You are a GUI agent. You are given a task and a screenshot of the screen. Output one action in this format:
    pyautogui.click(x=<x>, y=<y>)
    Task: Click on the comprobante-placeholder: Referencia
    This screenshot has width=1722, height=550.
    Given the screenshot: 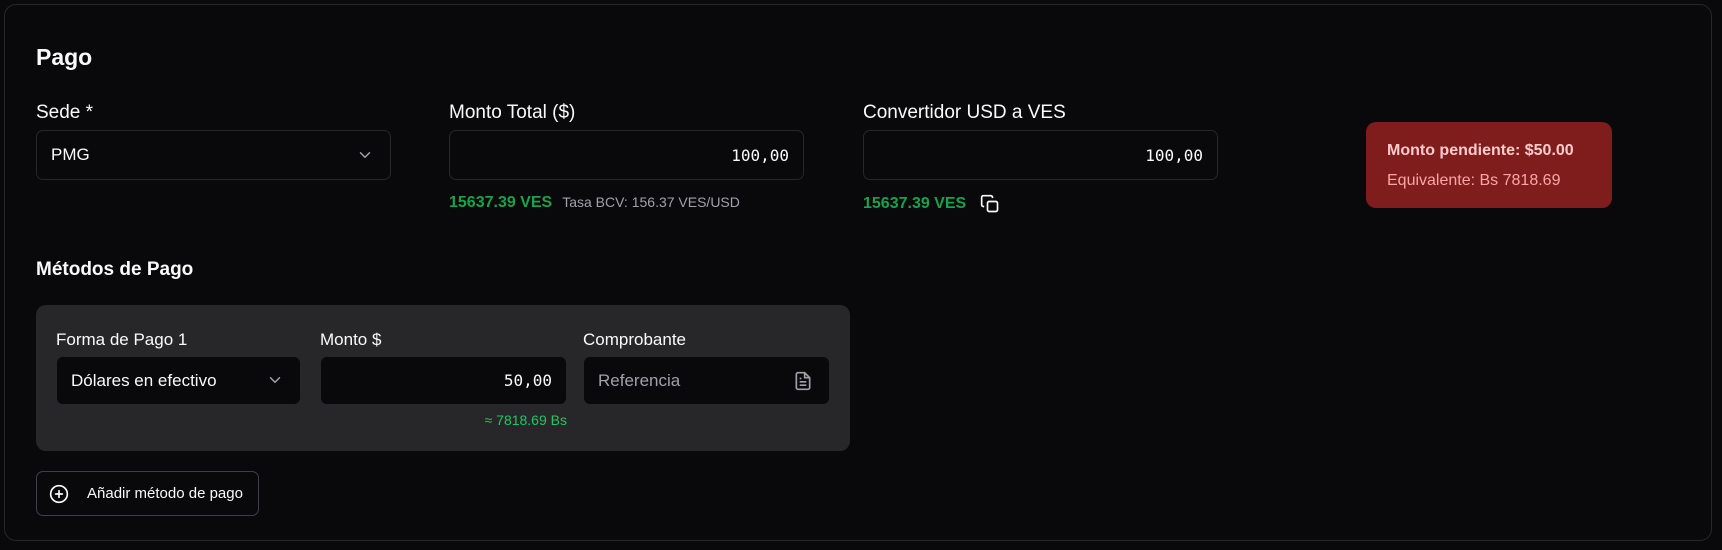 What is the action you would take?
    pyautogui.click(x=639, y=380)
    